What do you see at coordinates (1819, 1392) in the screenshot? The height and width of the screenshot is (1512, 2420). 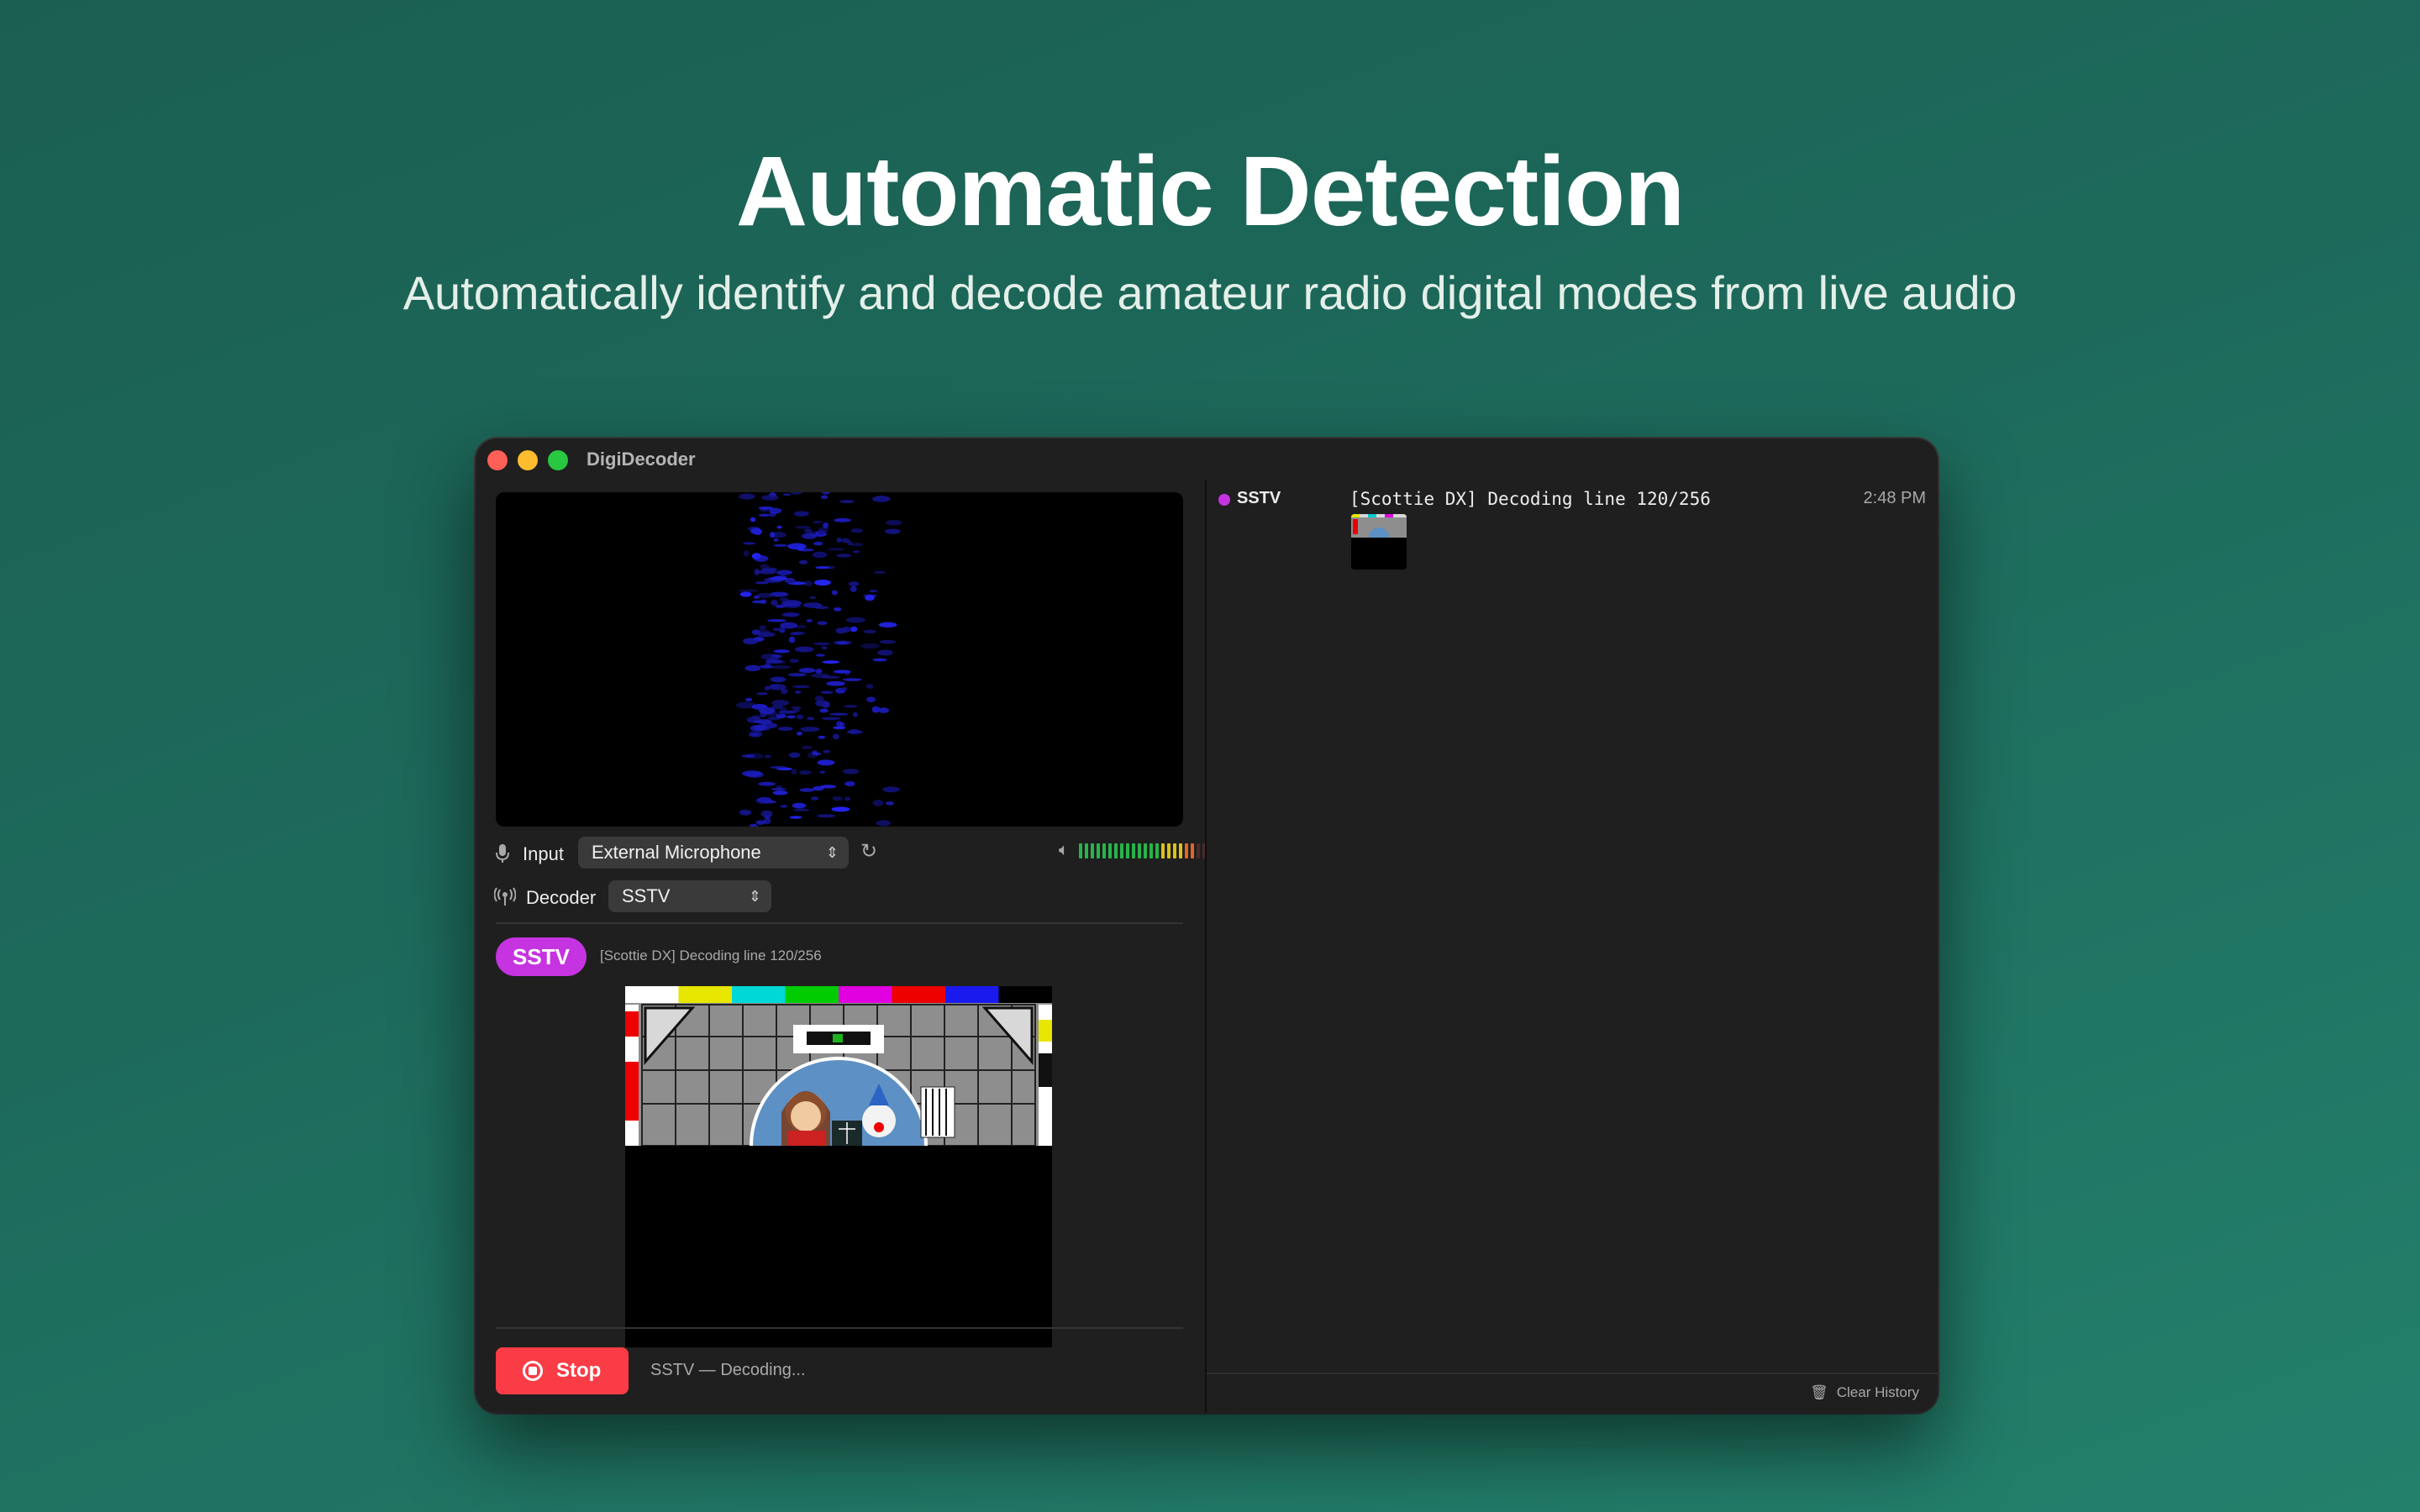 I see `trash-icon: 🗑︎` at bounding box center [1819, 1392].